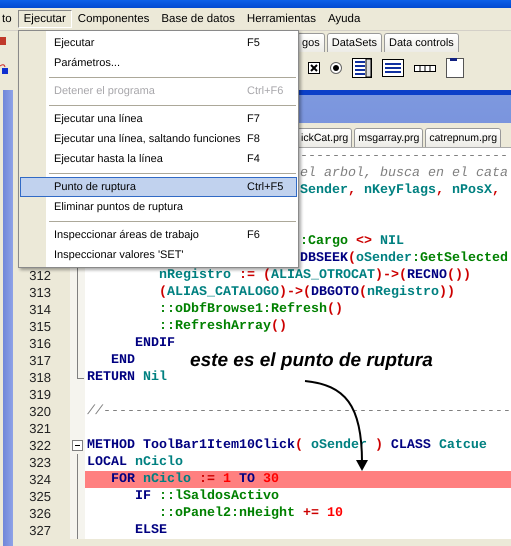  Describe the element at coordinates (222, 326) in the screenshot. I see `code-line: ::RefreshArray()` at that location.